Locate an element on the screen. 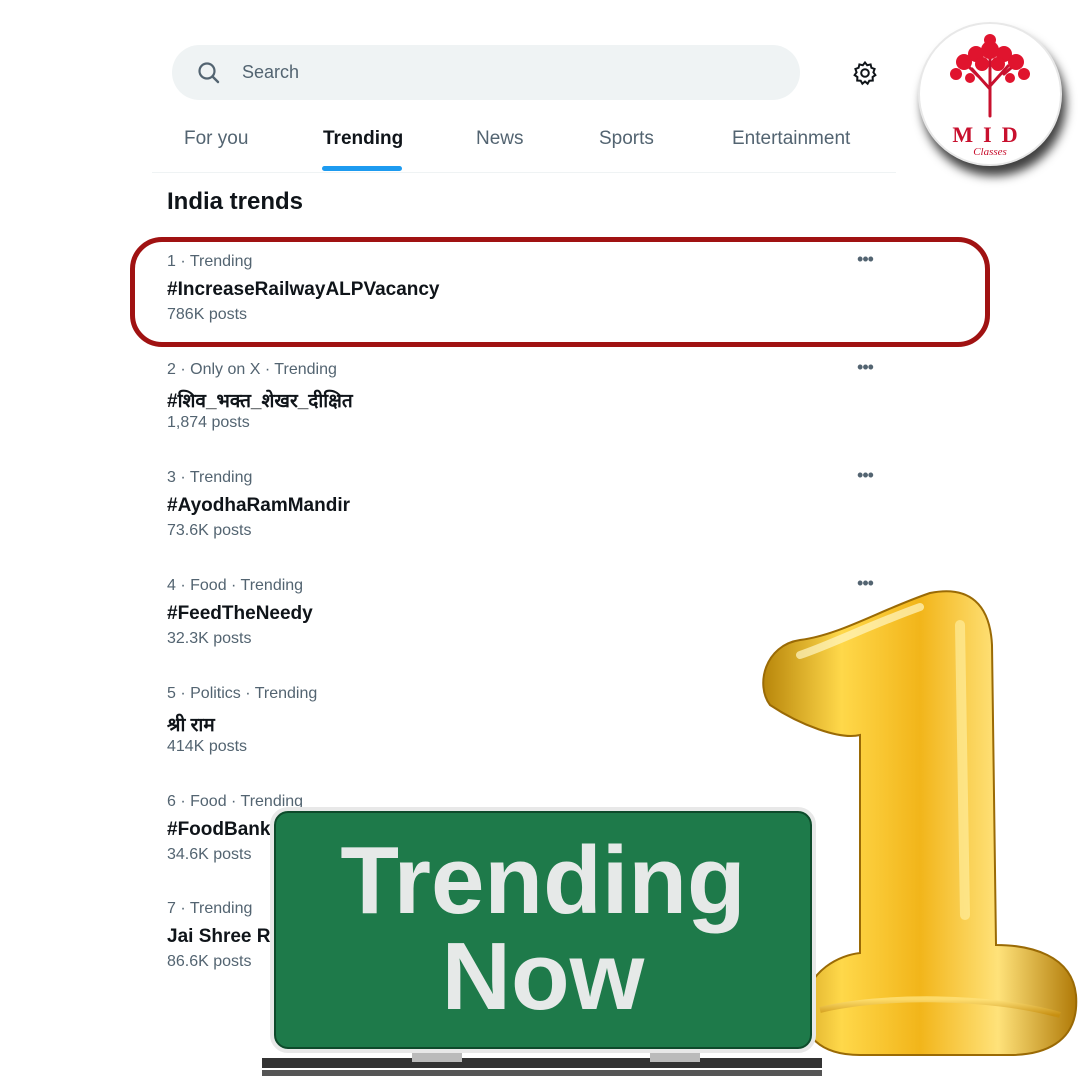  trend-count: 73.6K posts is located at coordinates (209, 530).